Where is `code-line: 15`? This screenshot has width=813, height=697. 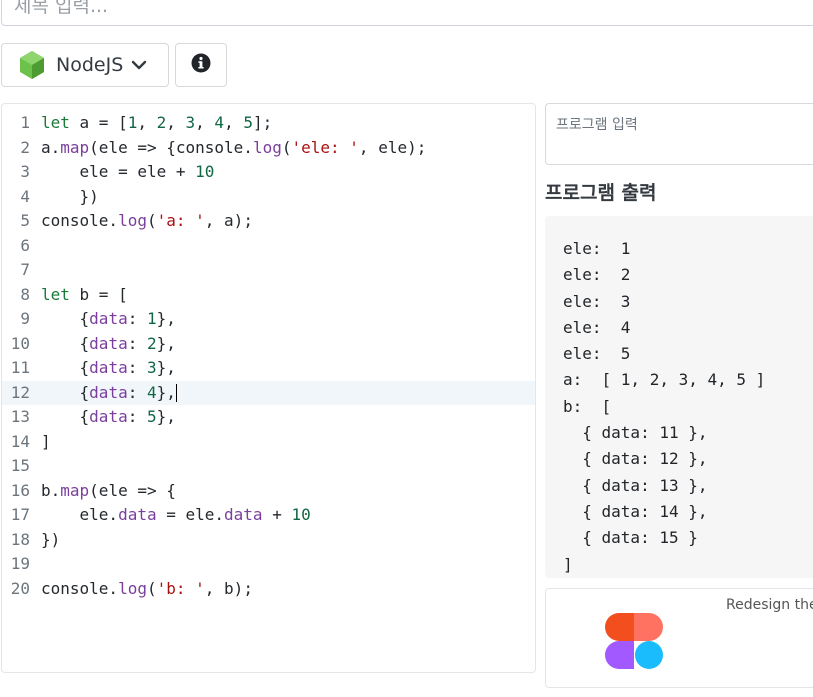
code-line: 15 is located at coordinates (268, 466).